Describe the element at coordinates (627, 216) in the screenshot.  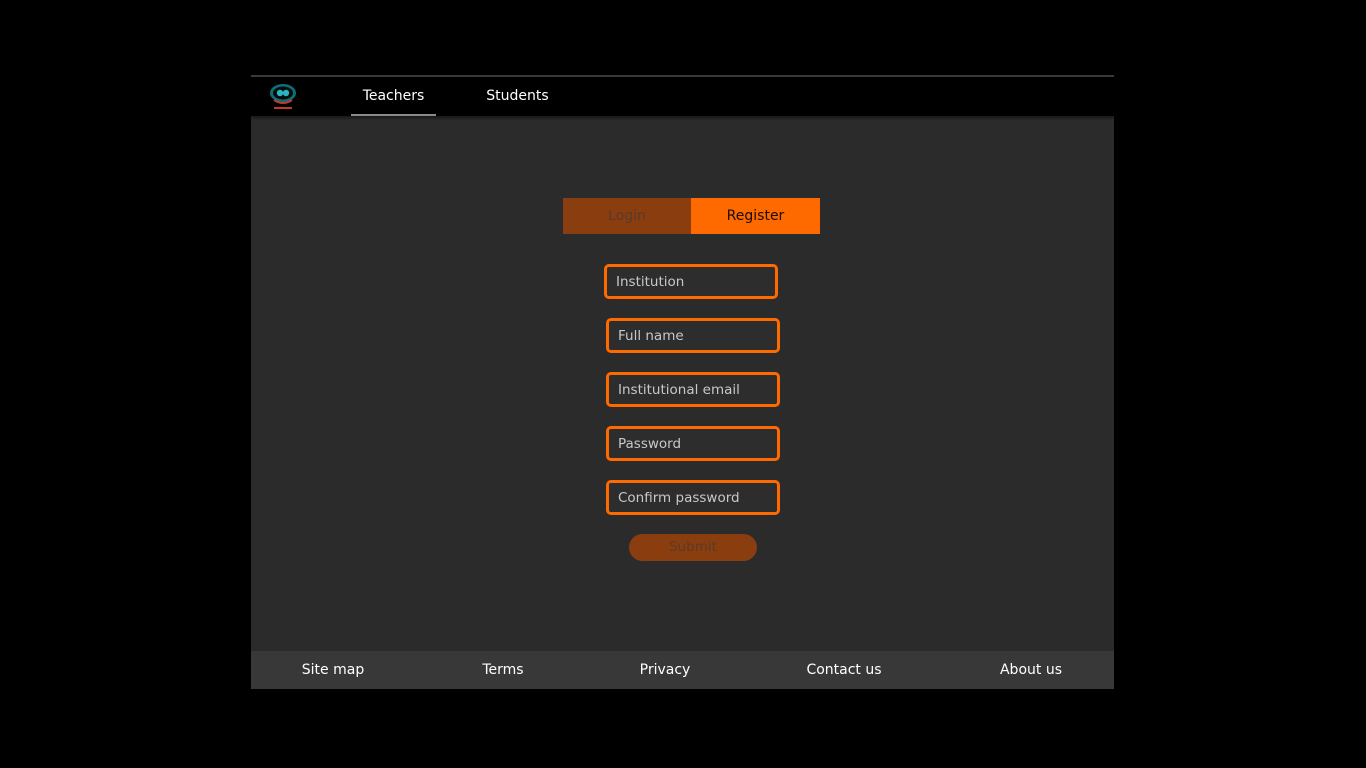
I see `login-tab-button: Login` at that location.